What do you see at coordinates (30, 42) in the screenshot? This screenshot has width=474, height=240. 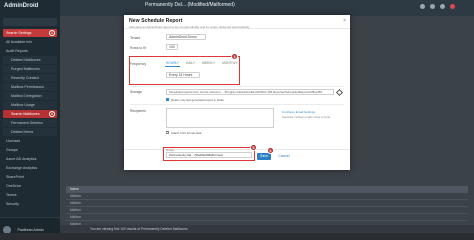 I see `sidebar-item: All Available Info` at bounding box center [30, 42].